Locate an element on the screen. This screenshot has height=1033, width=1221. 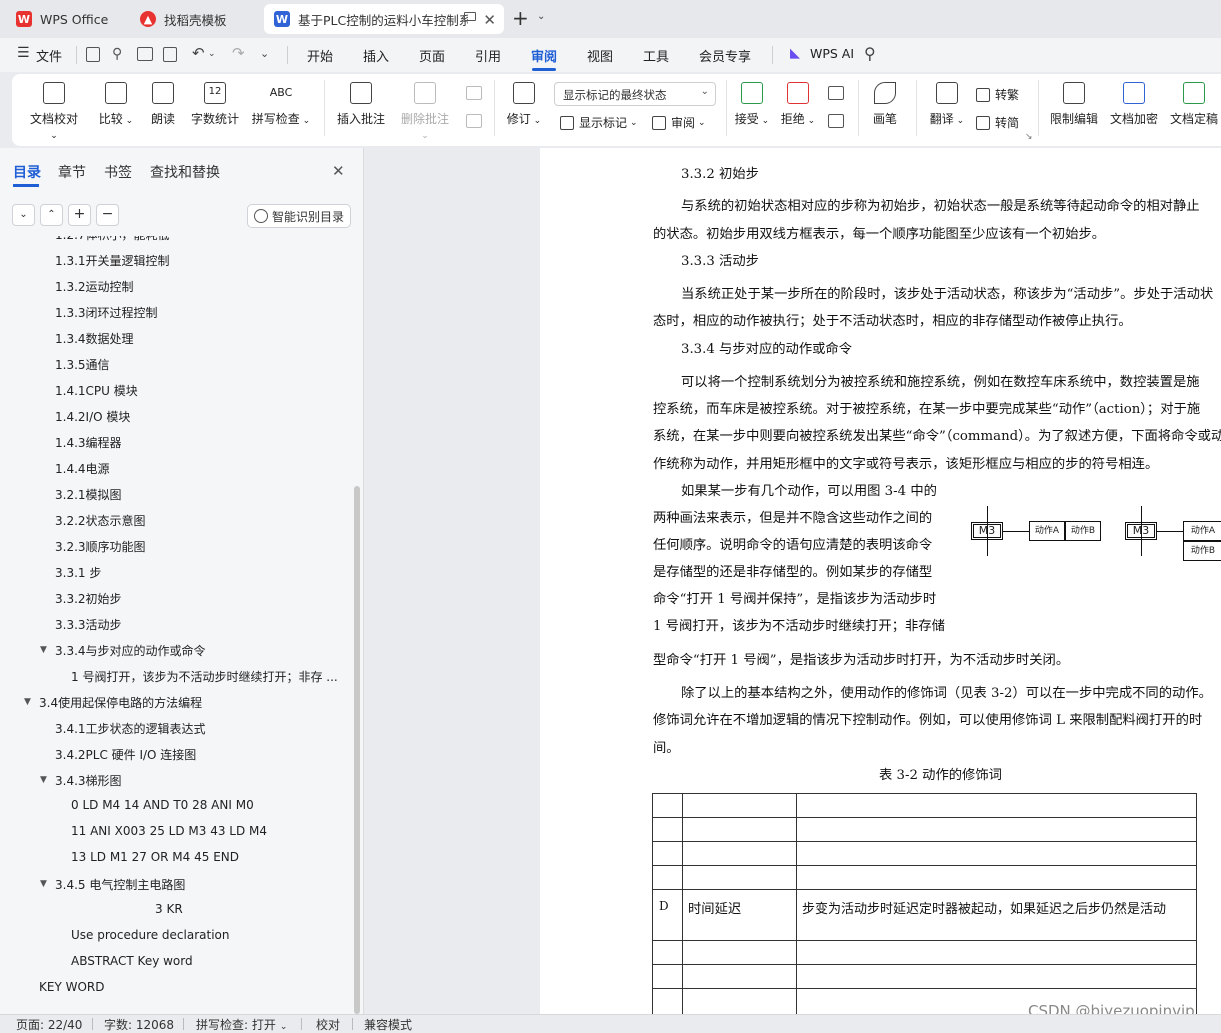
toc-item: 3.3.1 步 is located at coordinates (78, 572).